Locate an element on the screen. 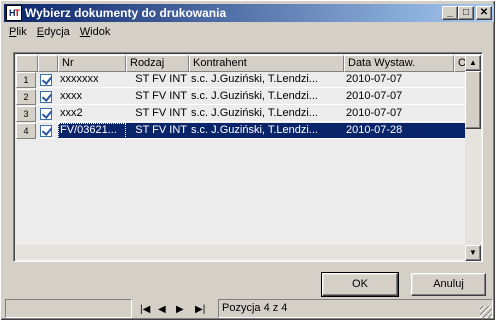 Image resolution: width=496 pixels, height=321 pixels. status-bar: |◀ ◀ ▶ ▶| Pozycja 4 z 4 is located at coordinates (248, 309).